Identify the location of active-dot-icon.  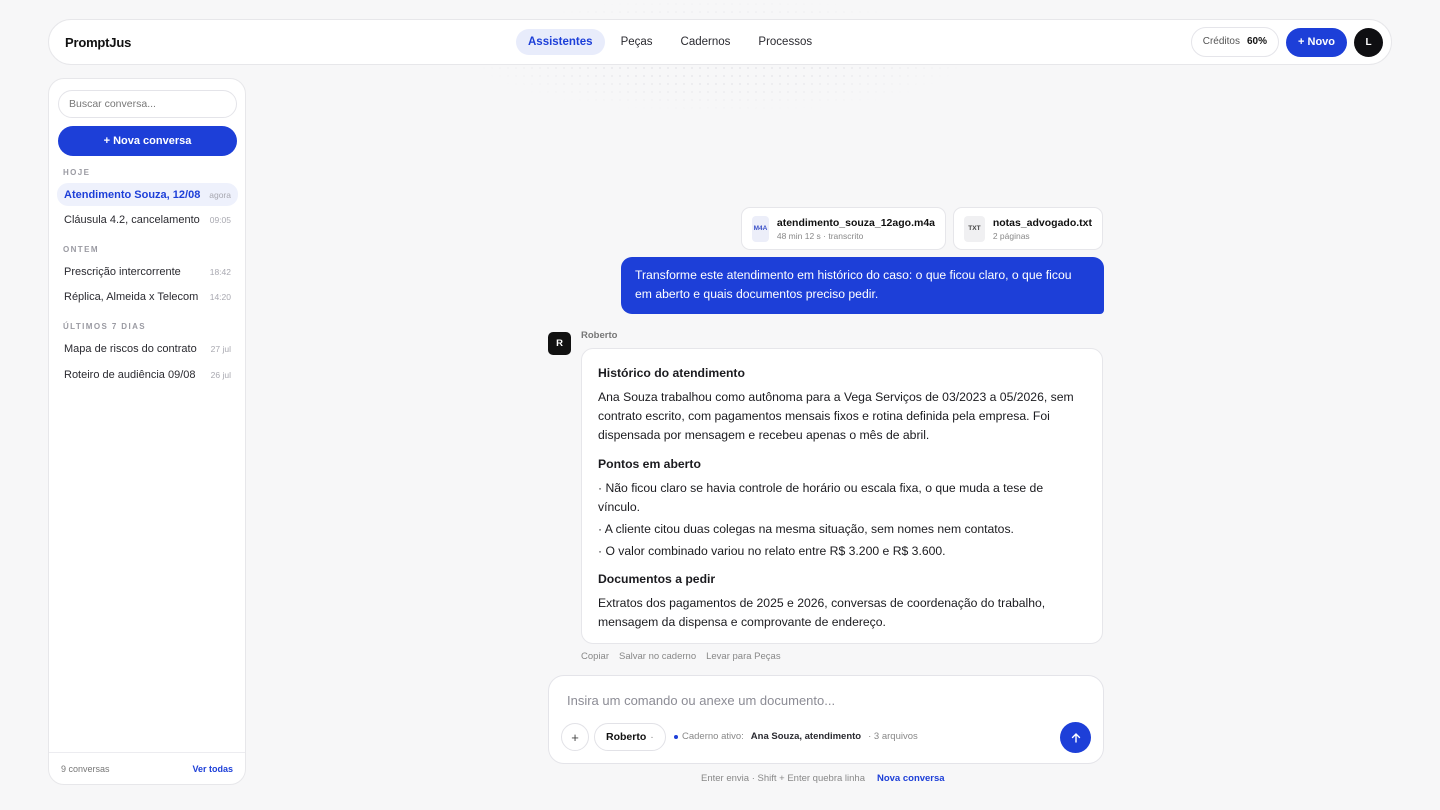
(676, 736).